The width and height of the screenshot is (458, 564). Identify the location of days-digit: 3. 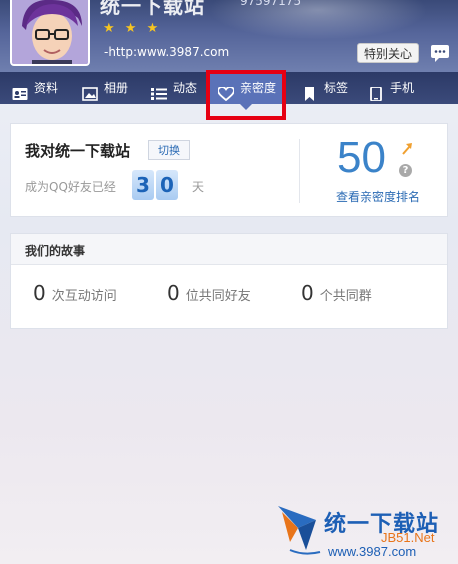
(143, 185).